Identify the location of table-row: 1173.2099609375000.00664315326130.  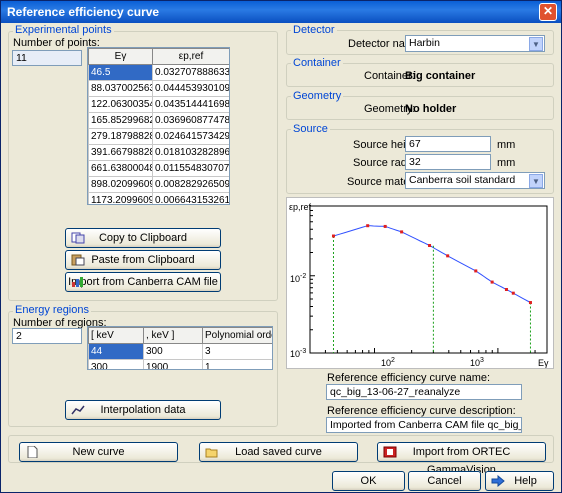
(158, 198).